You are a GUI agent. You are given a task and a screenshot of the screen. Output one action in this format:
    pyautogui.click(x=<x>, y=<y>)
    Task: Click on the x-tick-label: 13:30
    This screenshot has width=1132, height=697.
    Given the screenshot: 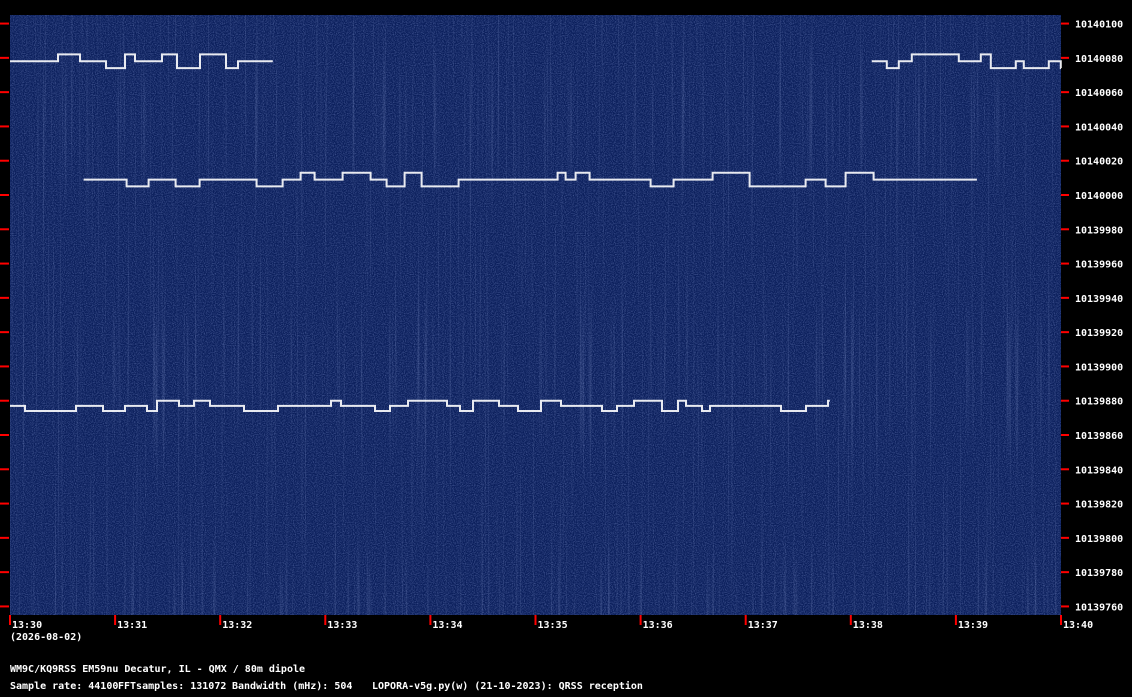 What is the action you would take?
    pyautogui.click(x=27, y=625)
    